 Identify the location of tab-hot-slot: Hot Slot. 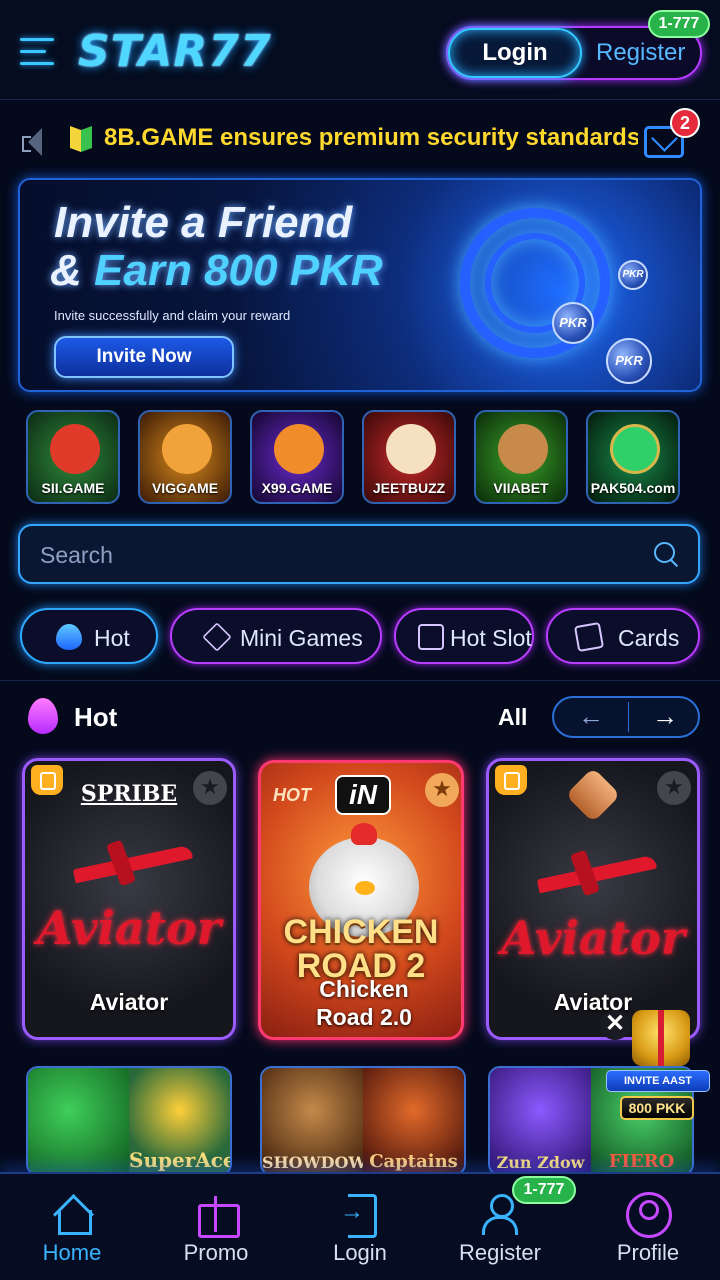
(464, 636).